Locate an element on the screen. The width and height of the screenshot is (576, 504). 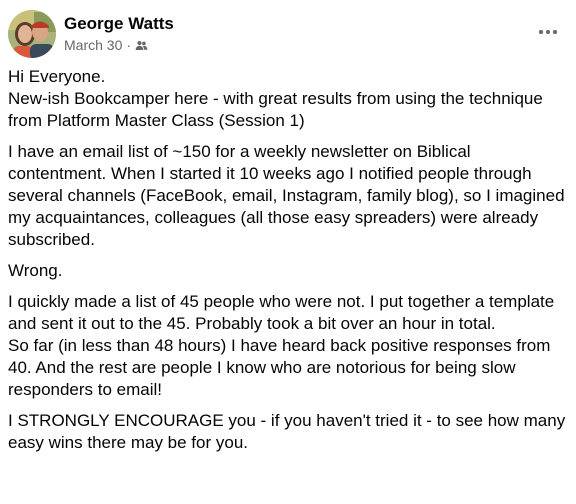
avatar-photo is located at coordinates (32, 34).